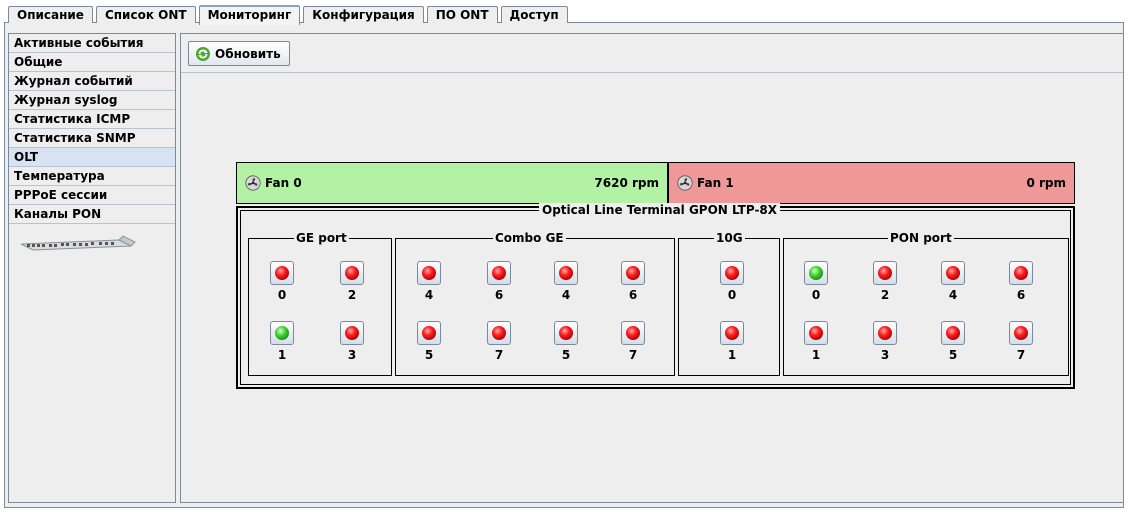 Image resolution: width=1131 pixels, height=512 pixels. I want to click on sidebar-item-snmp-stats: Статистика SNMP, so click(92, 138).